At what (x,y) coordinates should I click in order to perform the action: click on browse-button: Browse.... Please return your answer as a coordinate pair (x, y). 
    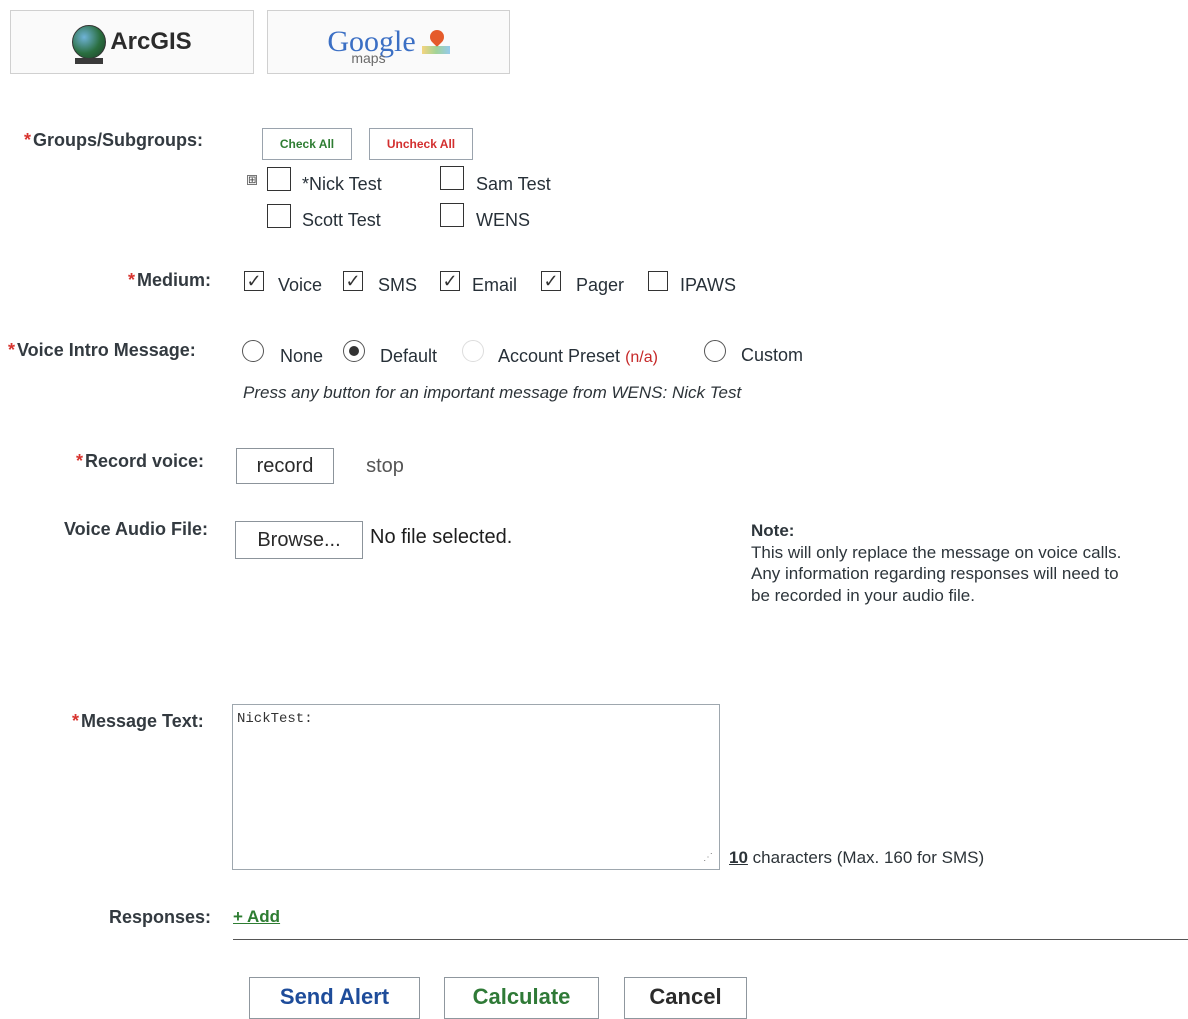
    Looking at the image, I should click on (299, 540).